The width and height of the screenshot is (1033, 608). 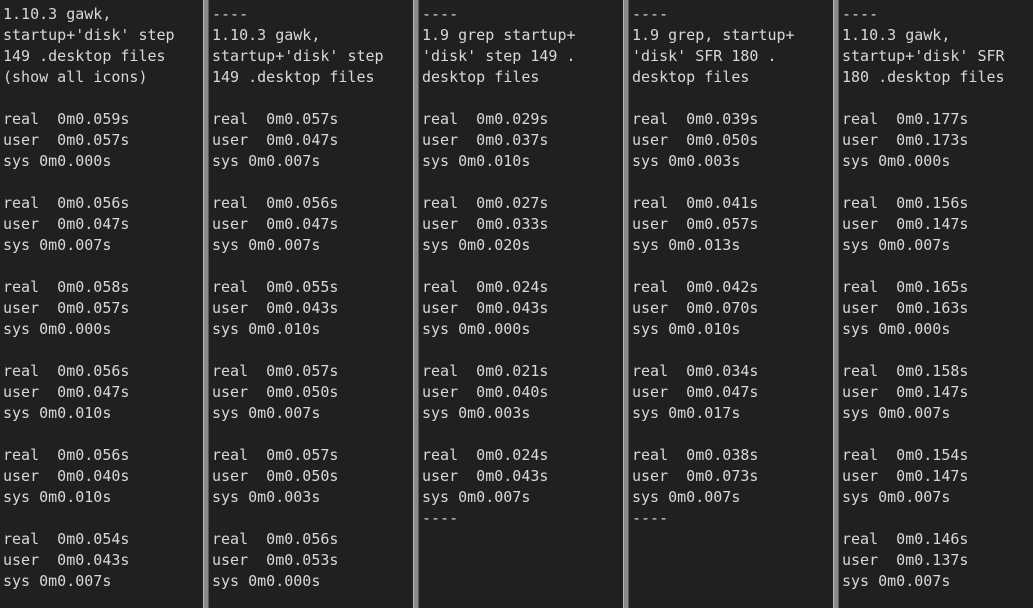 What do you see at coordinates (905, 287) in the screenshot?
I see `terminal-line: real 0m0.165s` at bounding box center [905, 287].